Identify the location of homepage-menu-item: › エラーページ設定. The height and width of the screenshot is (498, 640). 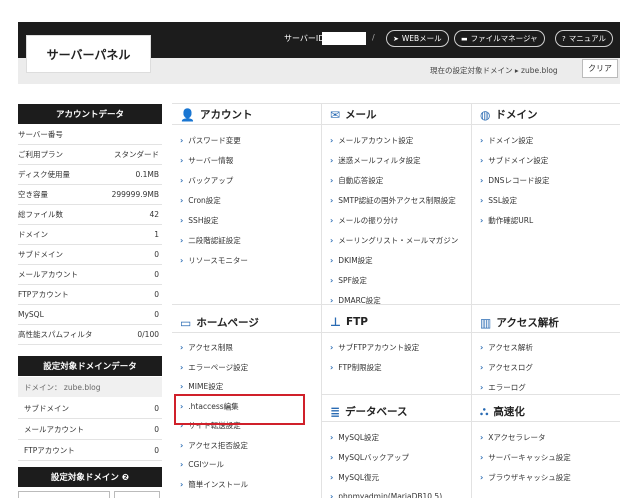
(214, 367).